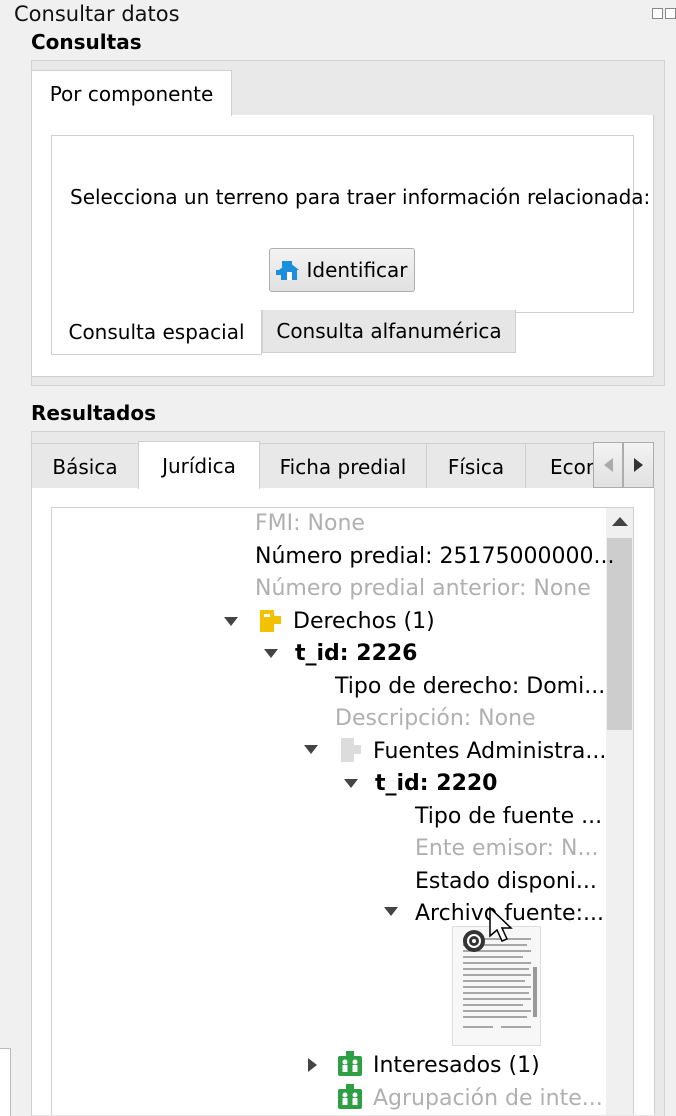 The image size is (676, 1116). Describe the element at coordinates (271, 653) in the screenshot. I see `expand-derecho-tid-icon` at that location.